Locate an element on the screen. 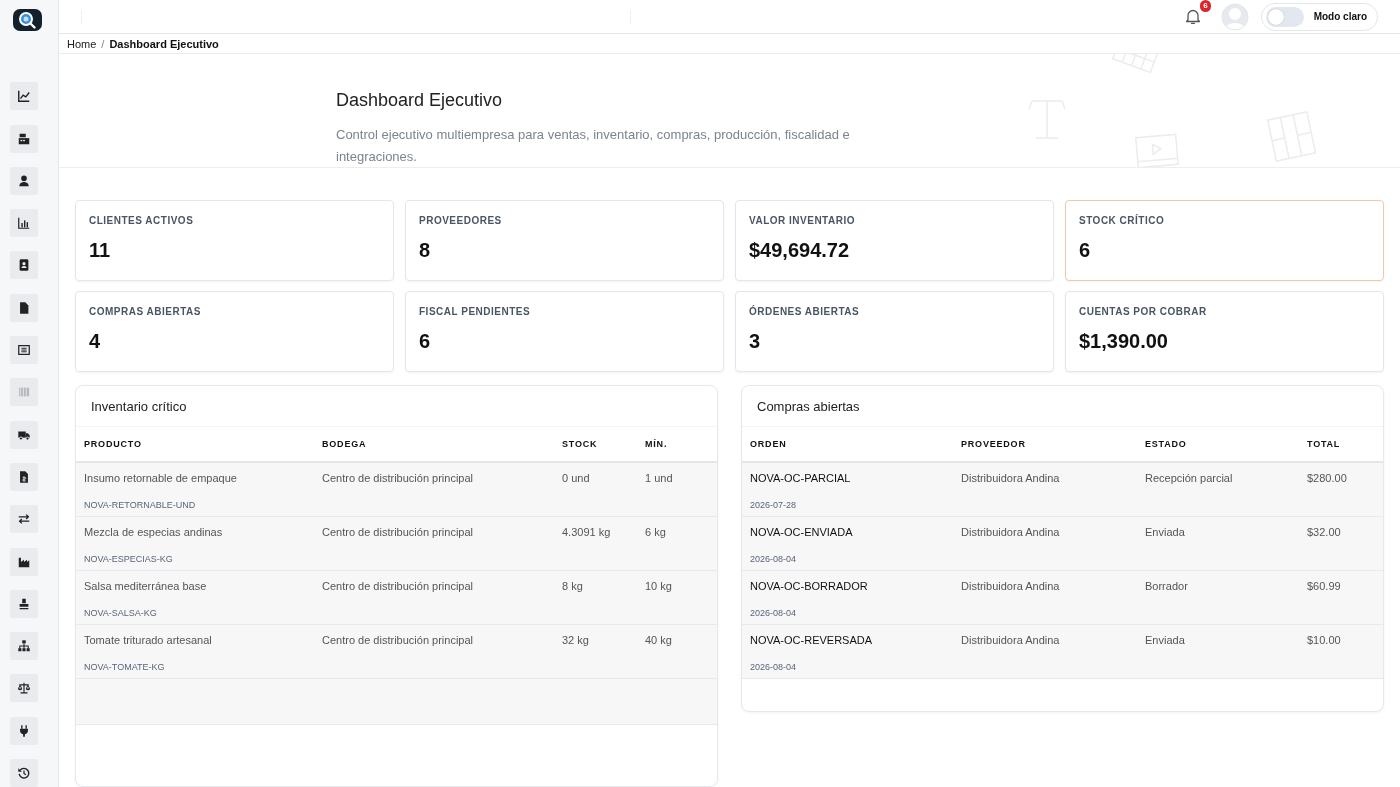  table-cell-text: Mezcla de especias andinas is located at coordinates (154, 532).